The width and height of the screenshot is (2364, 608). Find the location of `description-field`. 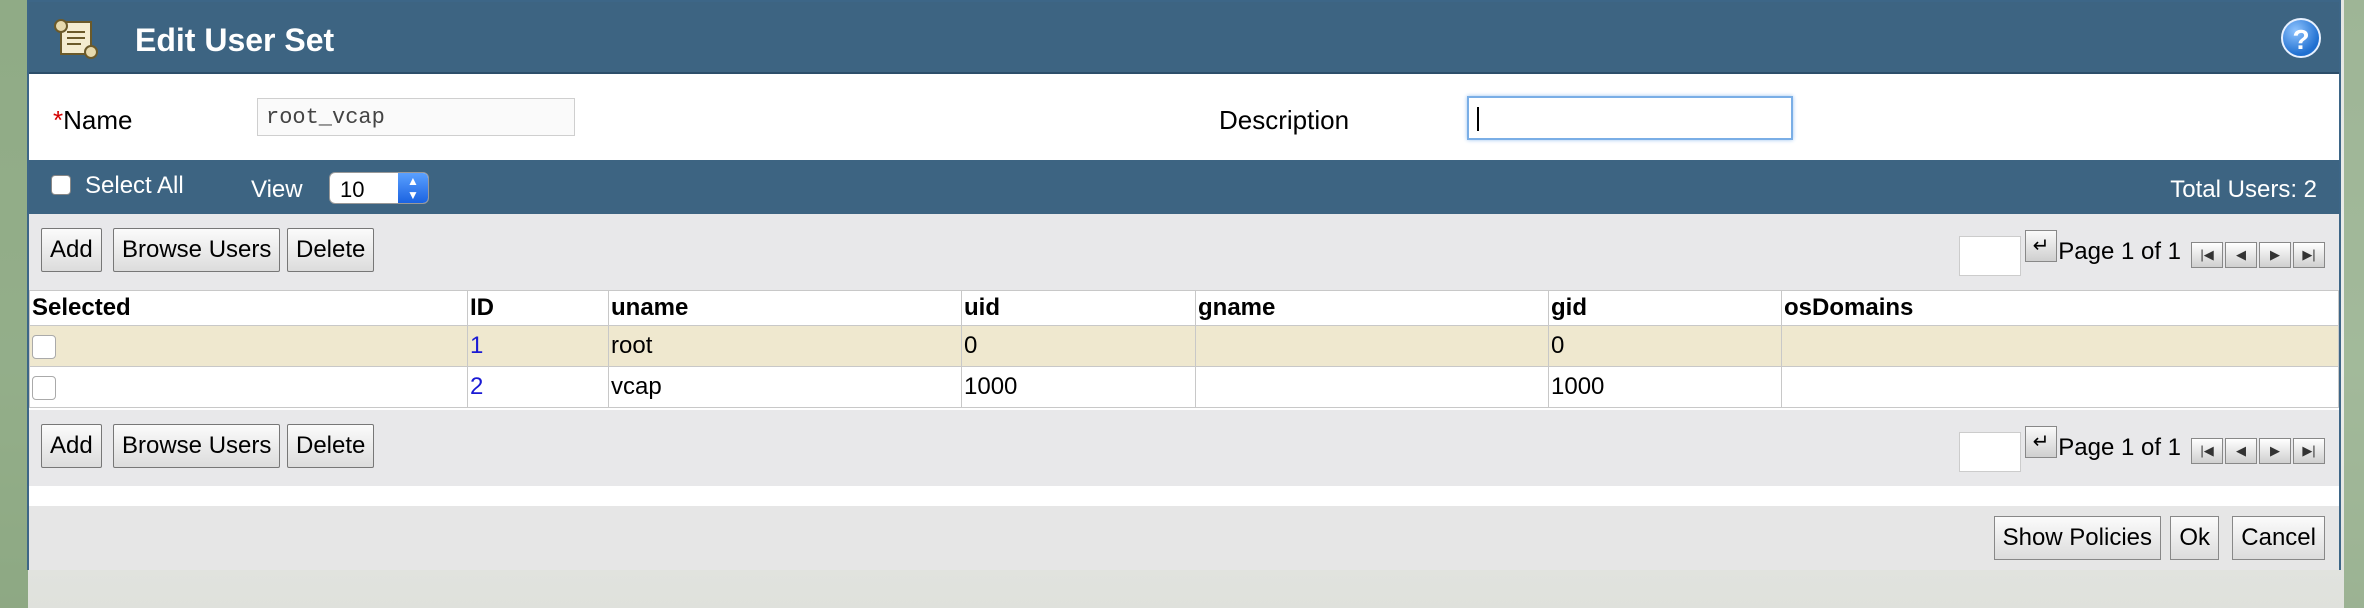

description-field is located at coordinates (1630, 118).